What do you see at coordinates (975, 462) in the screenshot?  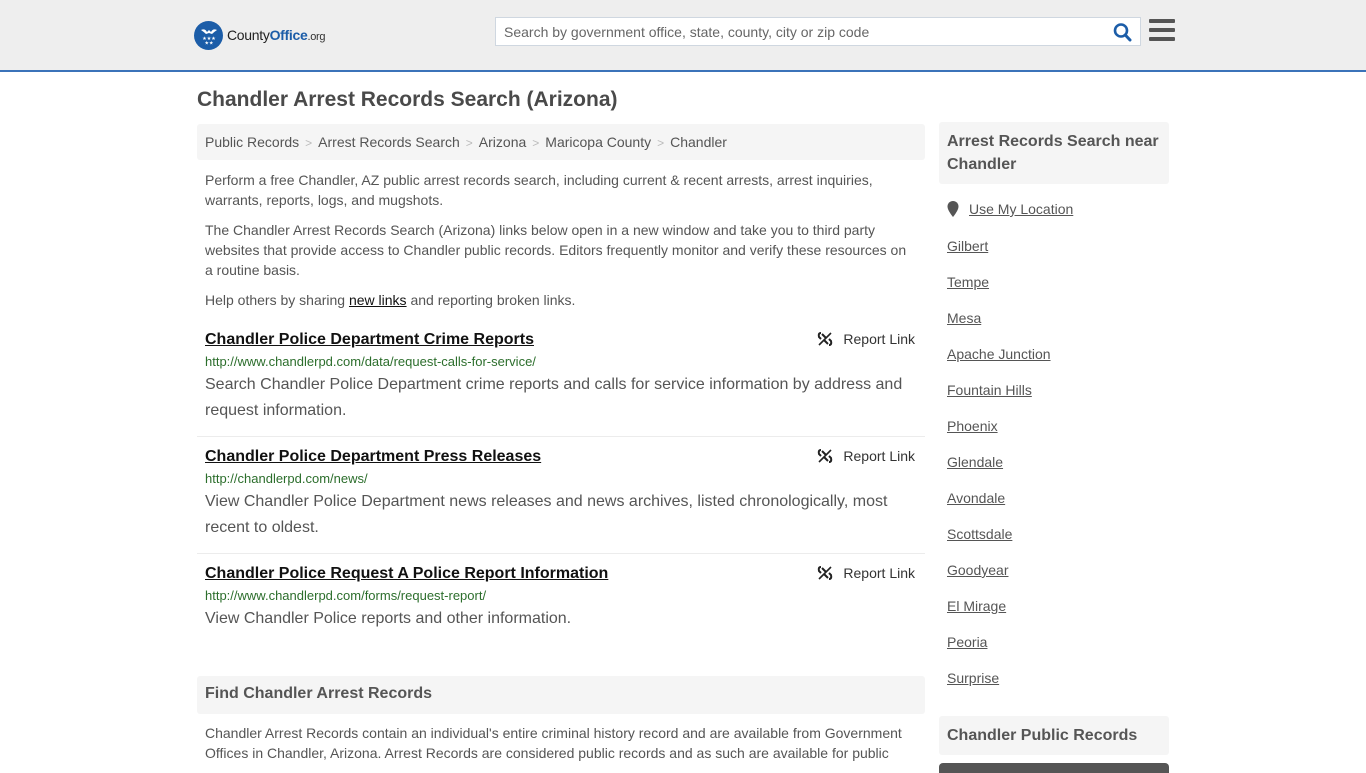 I see `nearby-city-link: Glendale` at bounding box center [975, 462].